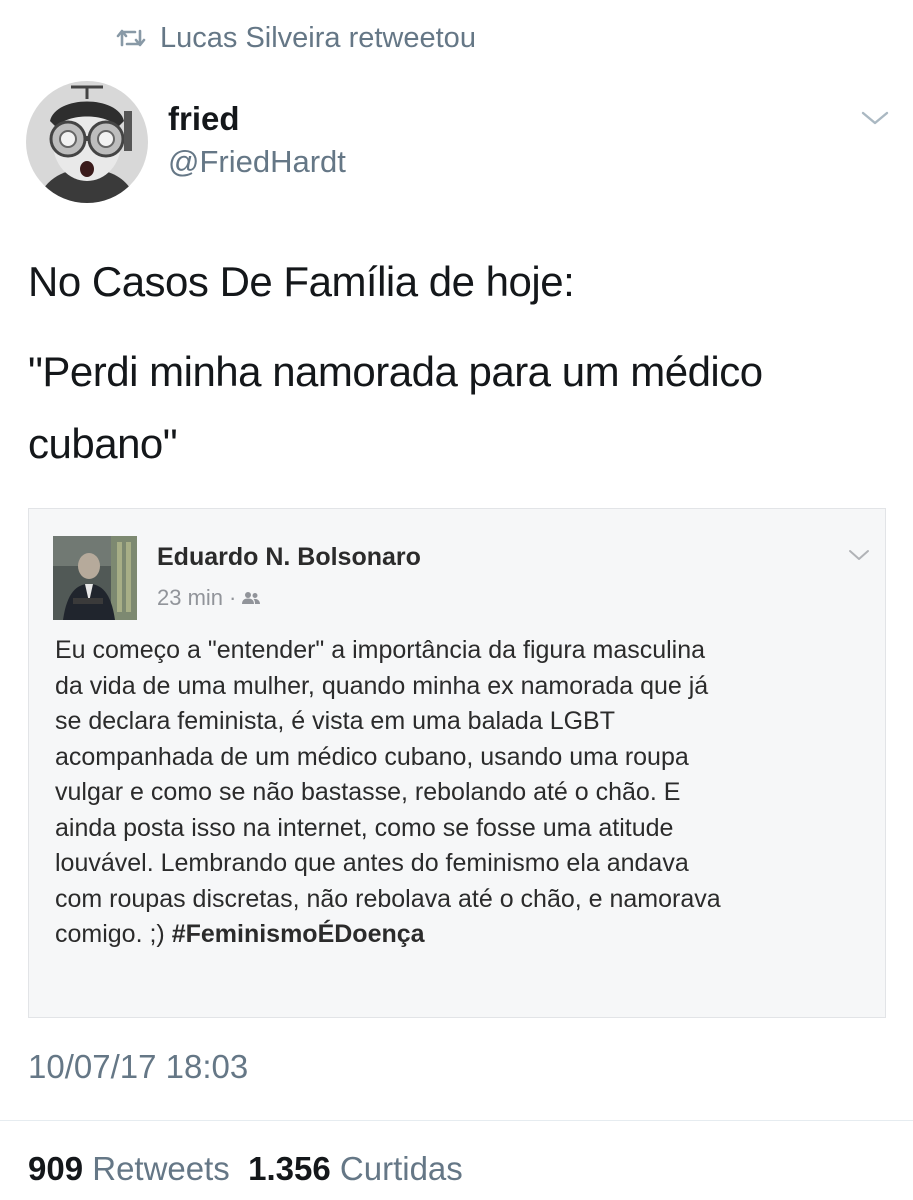 Image resolution: width=913 pixels, height=1200 pixels. I want to click on embedded-post-chevron-icon, so click(859, 557).